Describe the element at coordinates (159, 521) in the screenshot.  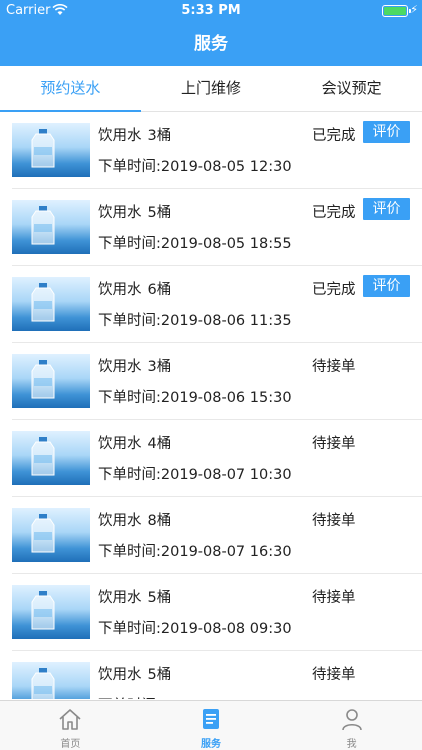
I see `product-quantity: 8桶` at that location.